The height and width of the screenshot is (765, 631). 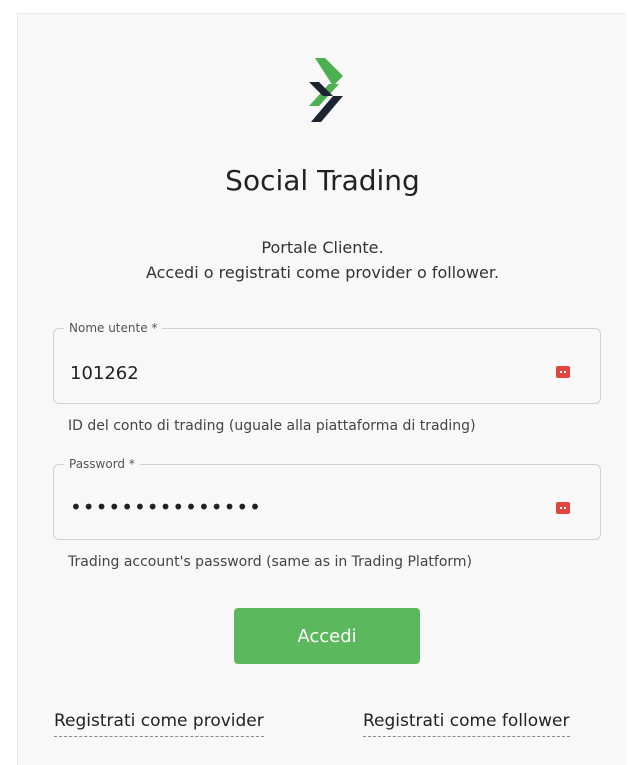 I want to click on register-follower-link: Registrati come follower, so click(x=466, y=724).